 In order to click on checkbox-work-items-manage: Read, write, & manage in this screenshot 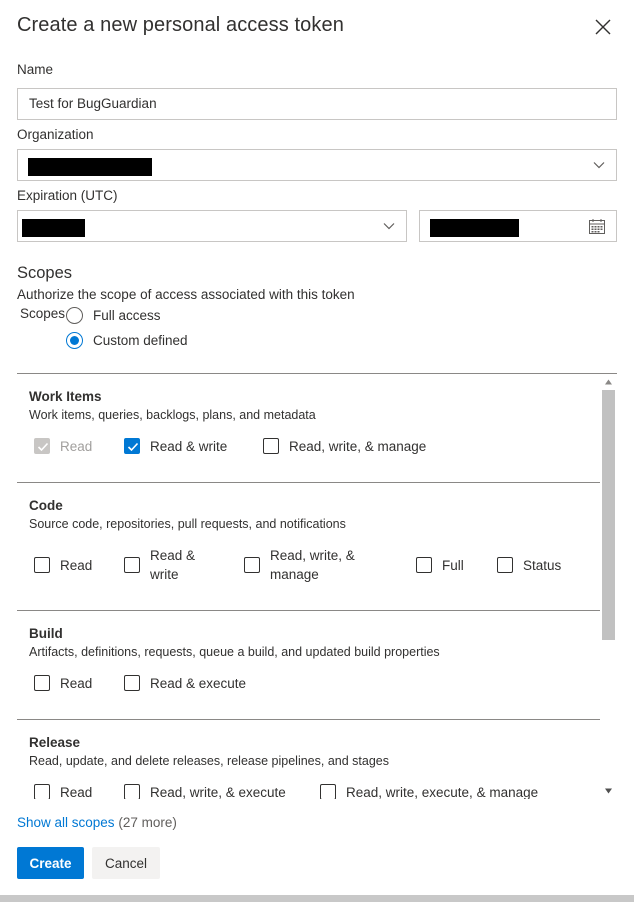, I will do `click(344, 446)`.